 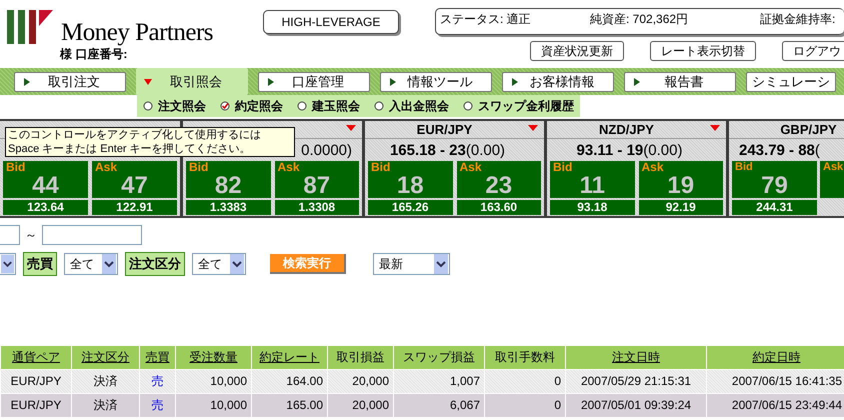 What do you see at coordinates (703, 51) in the screenshot?
I see `header-button: レート表示切替` at bounding box center [703, 51].